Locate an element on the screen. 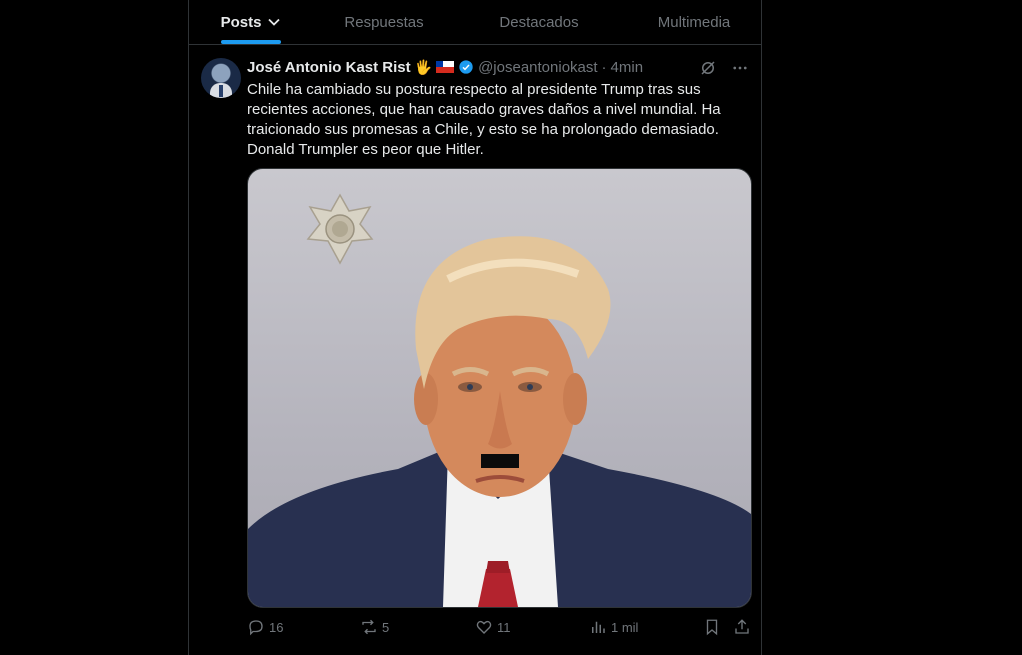 The width and height of the screenshot is (1022, 655). repost-icon is located at coordinates (369, 627).